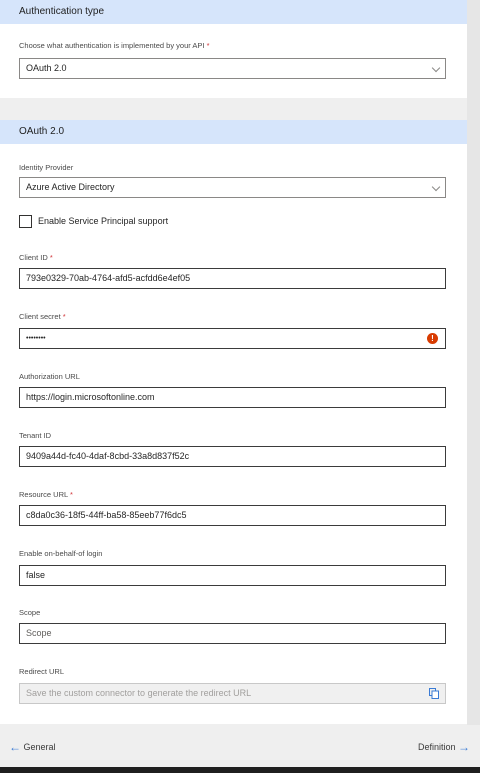 The height and width of the screenshot is (773, 480). I want to click on next-label: Definition, so click(436, 747).